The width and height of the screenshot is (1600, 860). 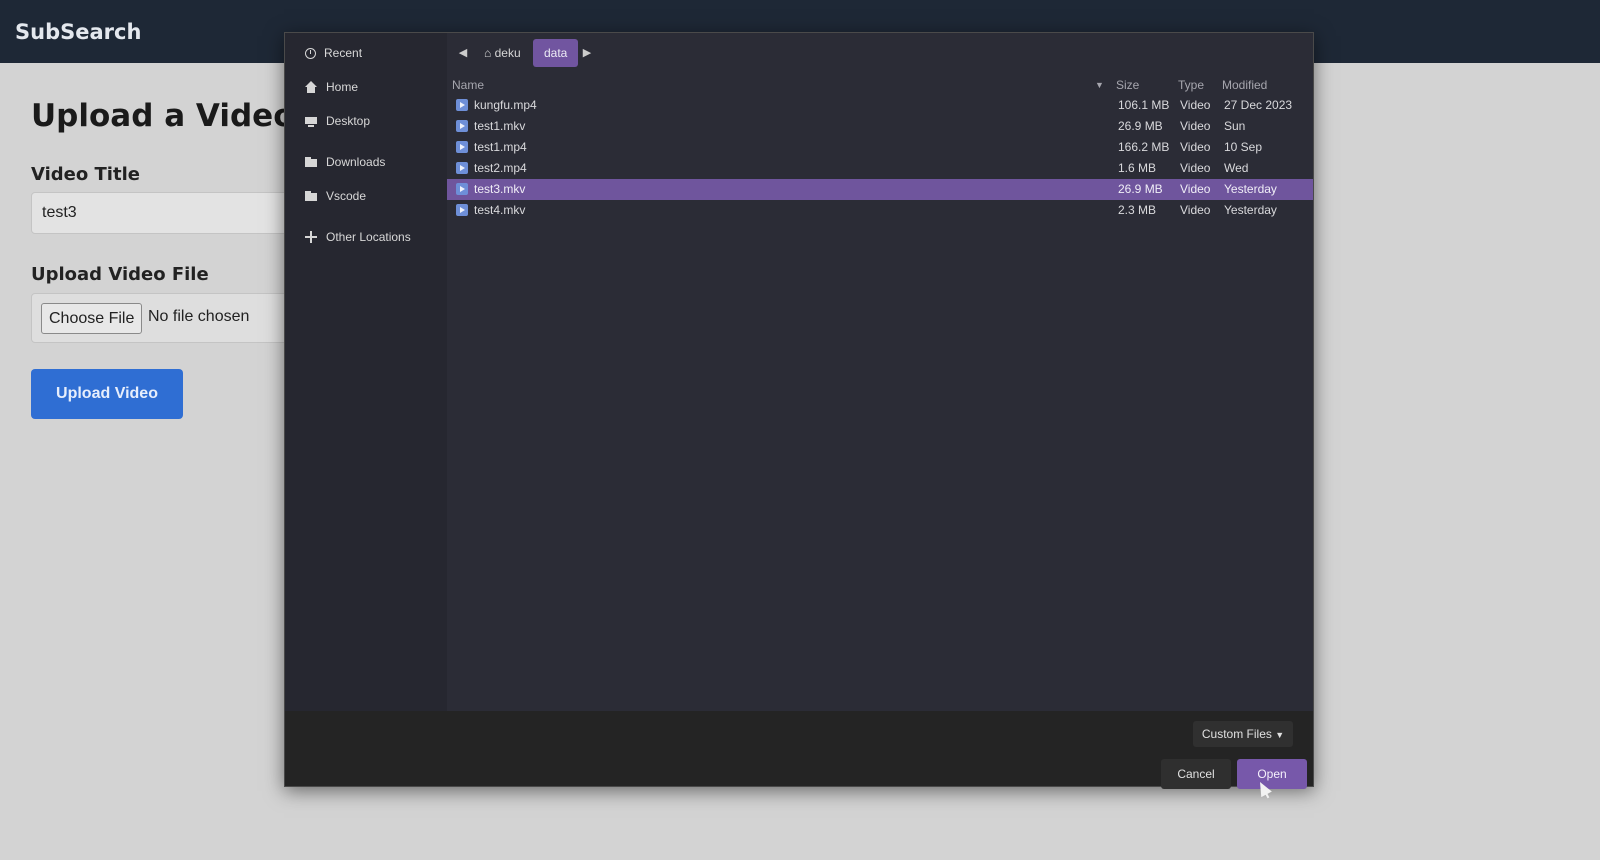 I want to click on cancel-button: Cancel, so click(x=1196, y=774).